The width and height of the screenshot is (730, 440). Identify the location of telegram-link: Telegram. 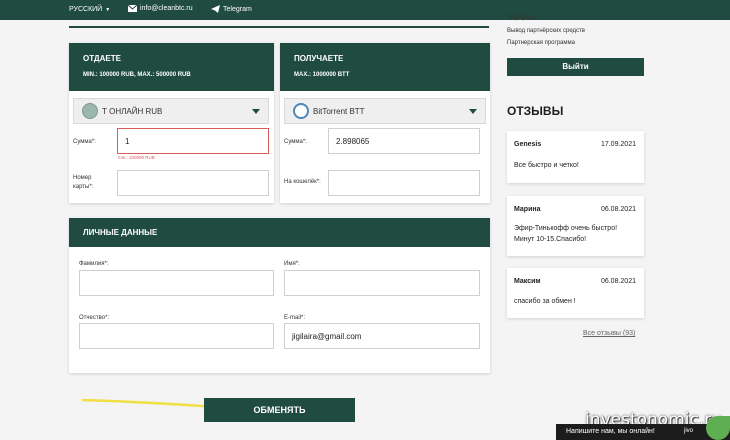
(231, 9).